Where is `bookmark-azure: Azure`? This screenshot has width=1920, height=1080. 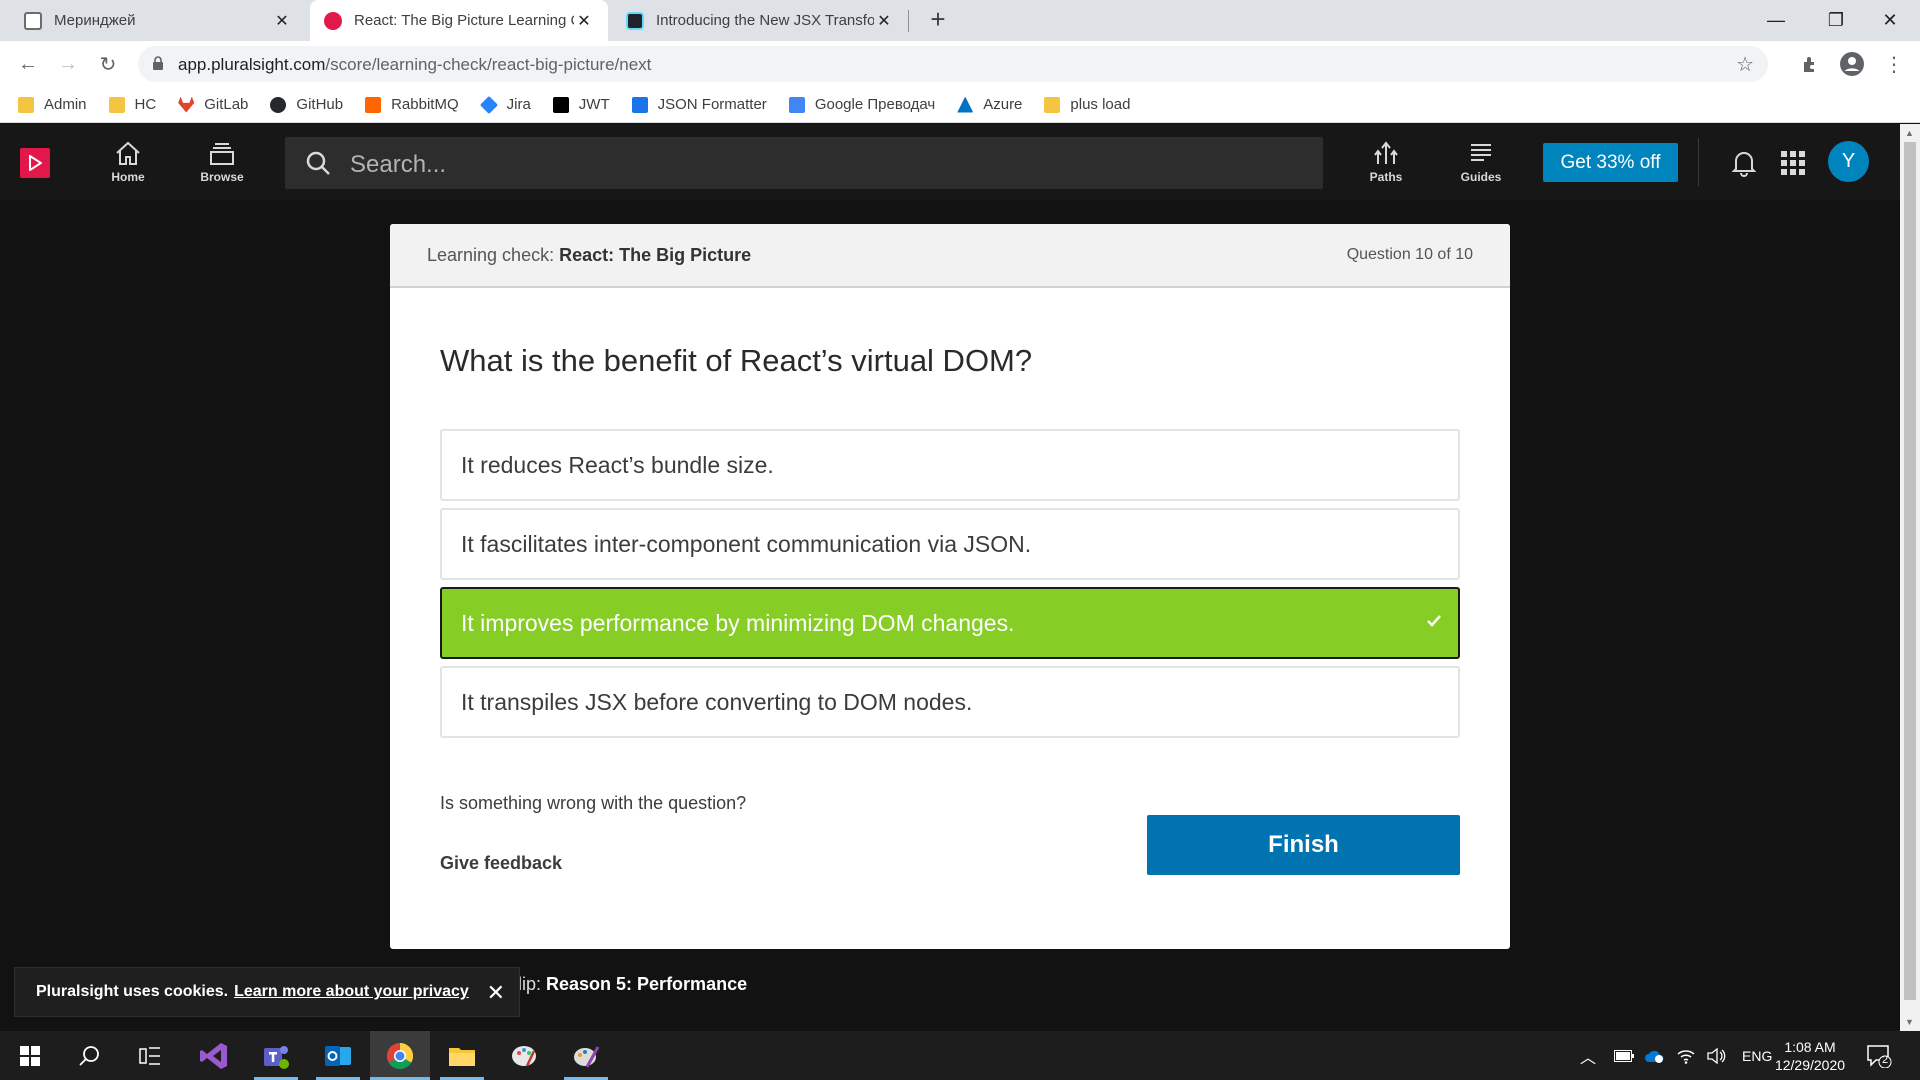
bookmark-azure: Azure is located at coordinates (989, 104).